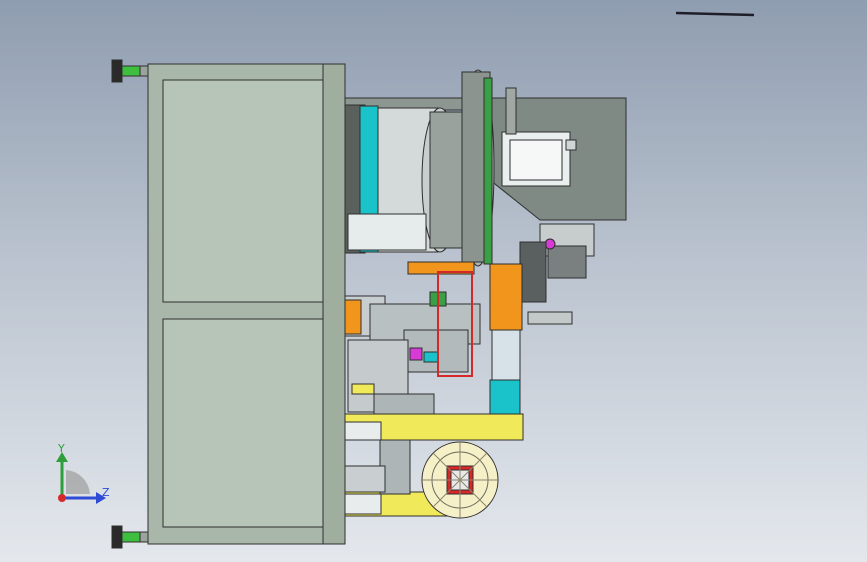  What do you see at coordinates (62, 498) in the screenshot?
I see `x-axis-dot` at bounding box center [62, 498].